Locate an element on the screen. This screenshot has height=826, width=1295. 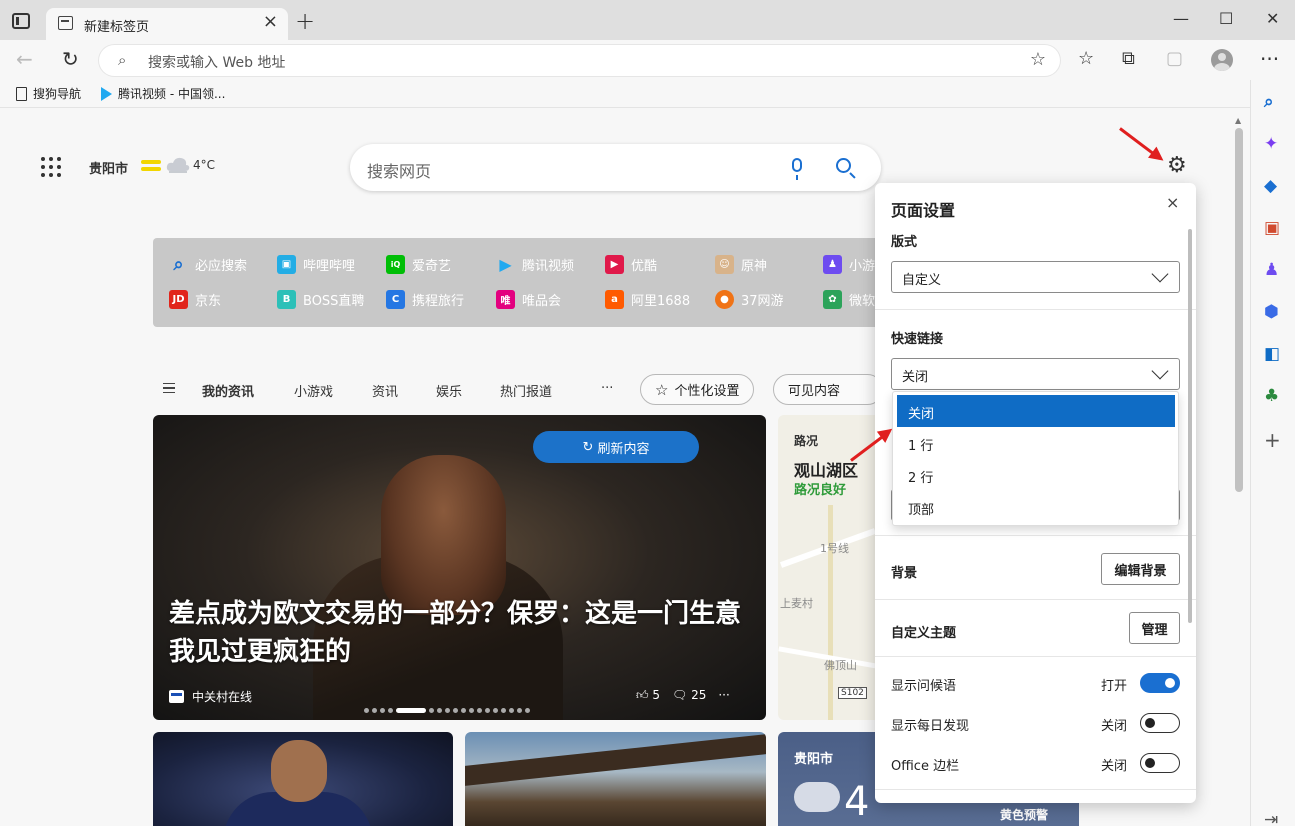
quick-link: a 阿里1688 is located at coordinates (647, 299).